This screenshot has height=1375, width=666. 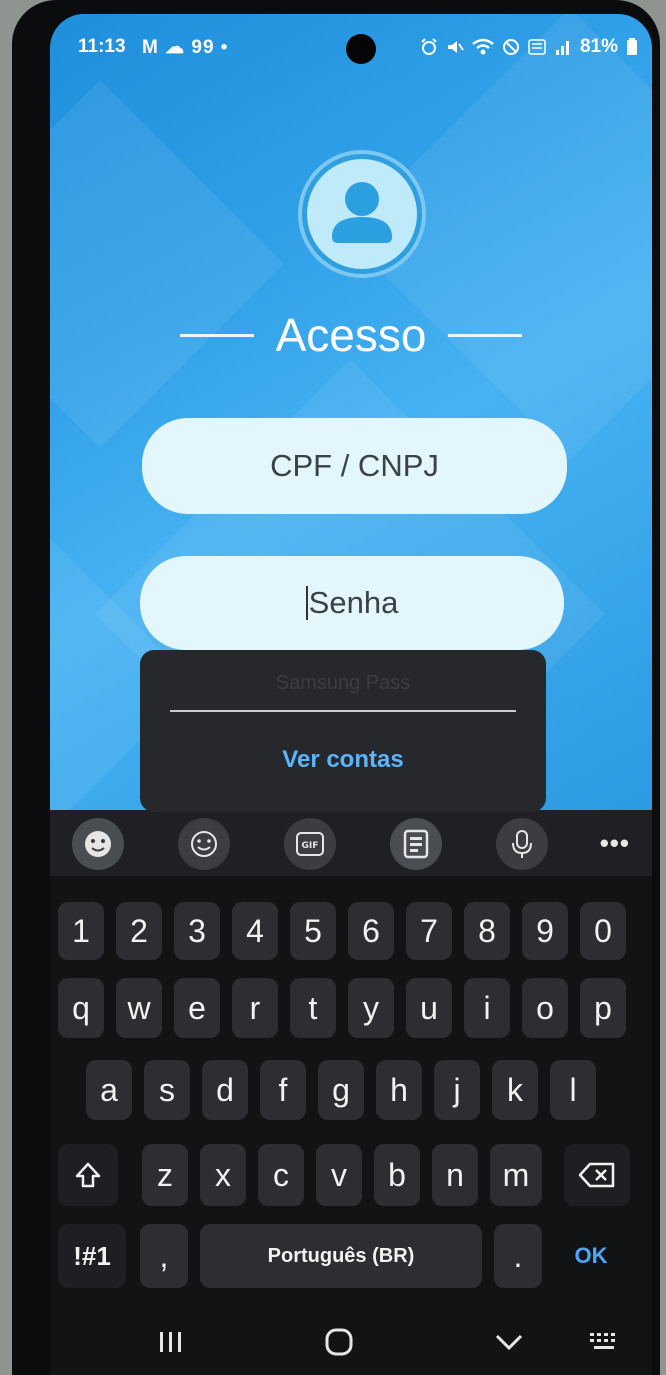 I want to click on symbols-key: !#1, so click(x=92, y=1256).